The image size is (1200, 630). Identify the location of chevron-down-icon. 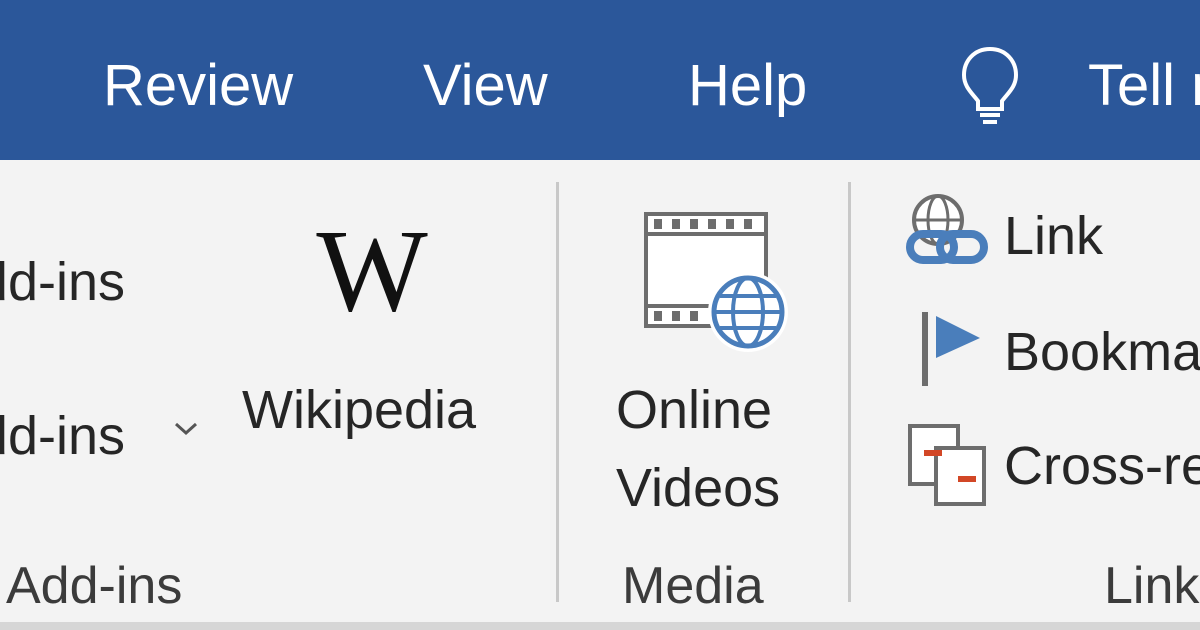
(186, 428).